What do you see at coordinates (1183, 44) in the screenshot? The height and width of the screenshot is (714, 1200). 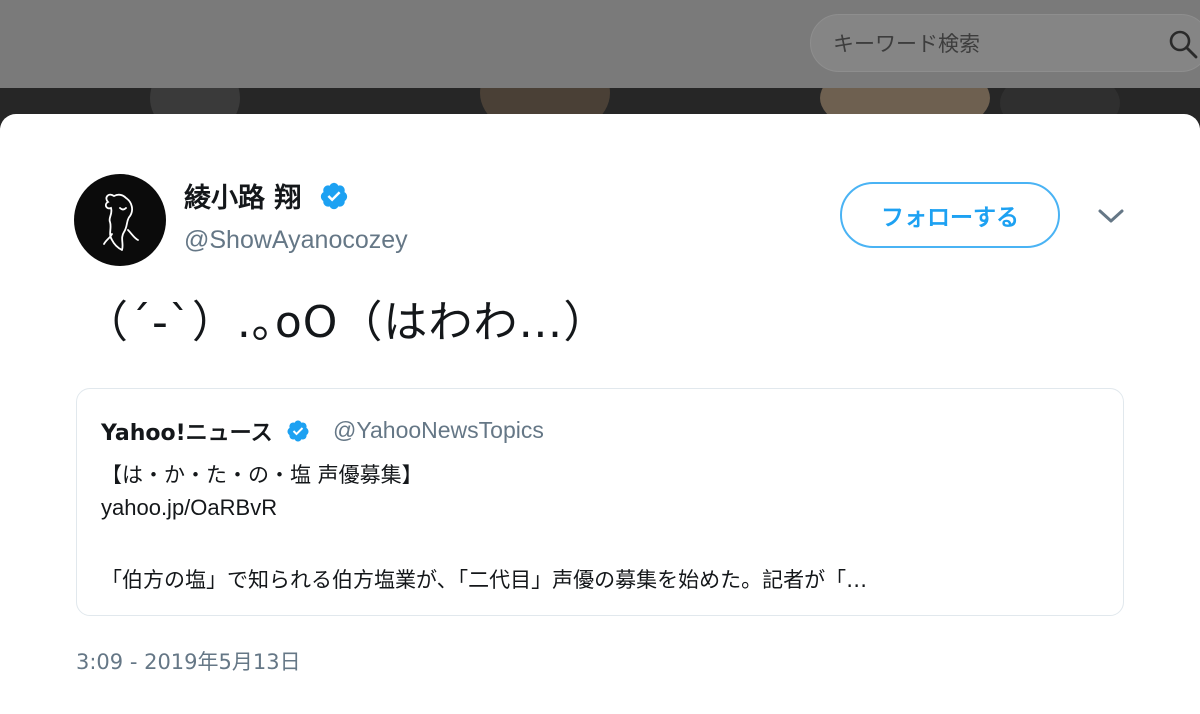 I see `search-icon` at bounding box center [1183, 44].